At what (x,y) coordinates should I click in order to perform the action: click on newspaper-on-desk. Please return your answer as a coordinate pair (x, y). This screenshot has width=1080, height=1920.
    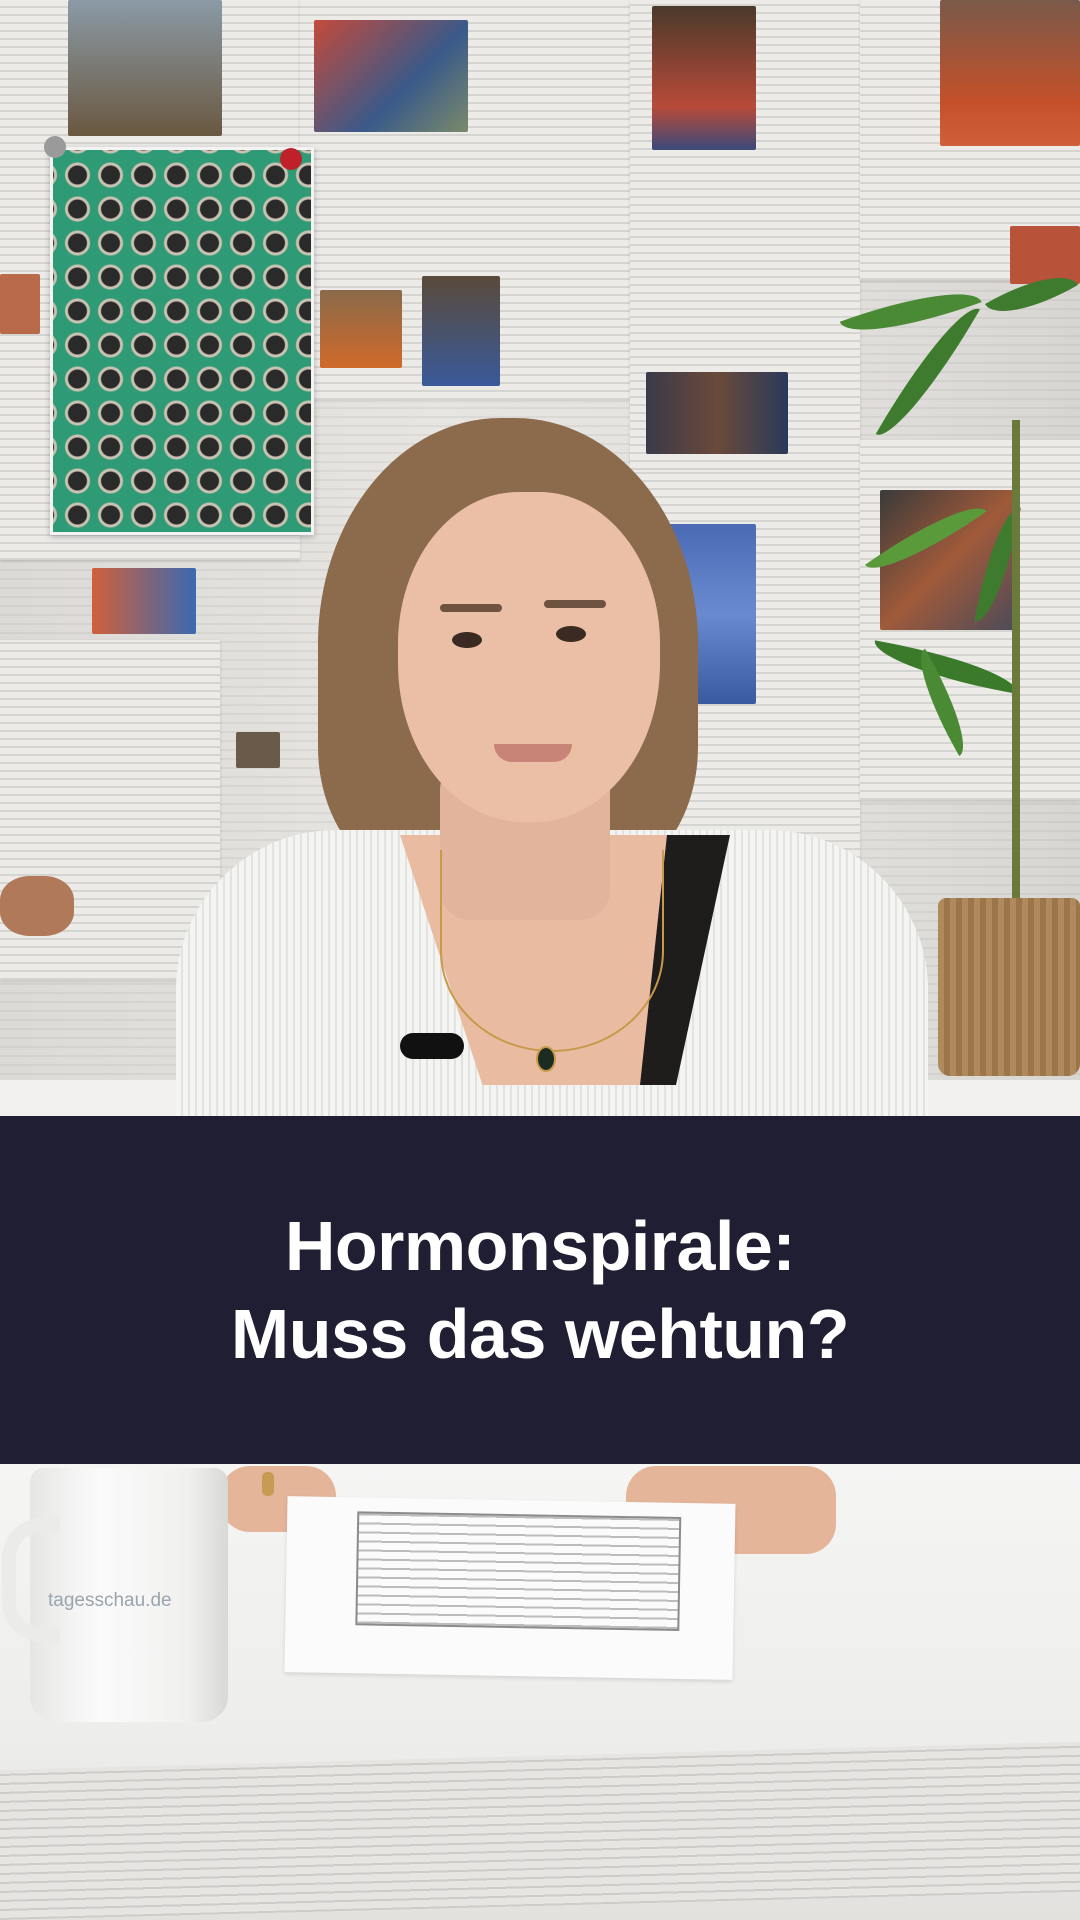
    Looking at the image, I should click on (540, 1830).